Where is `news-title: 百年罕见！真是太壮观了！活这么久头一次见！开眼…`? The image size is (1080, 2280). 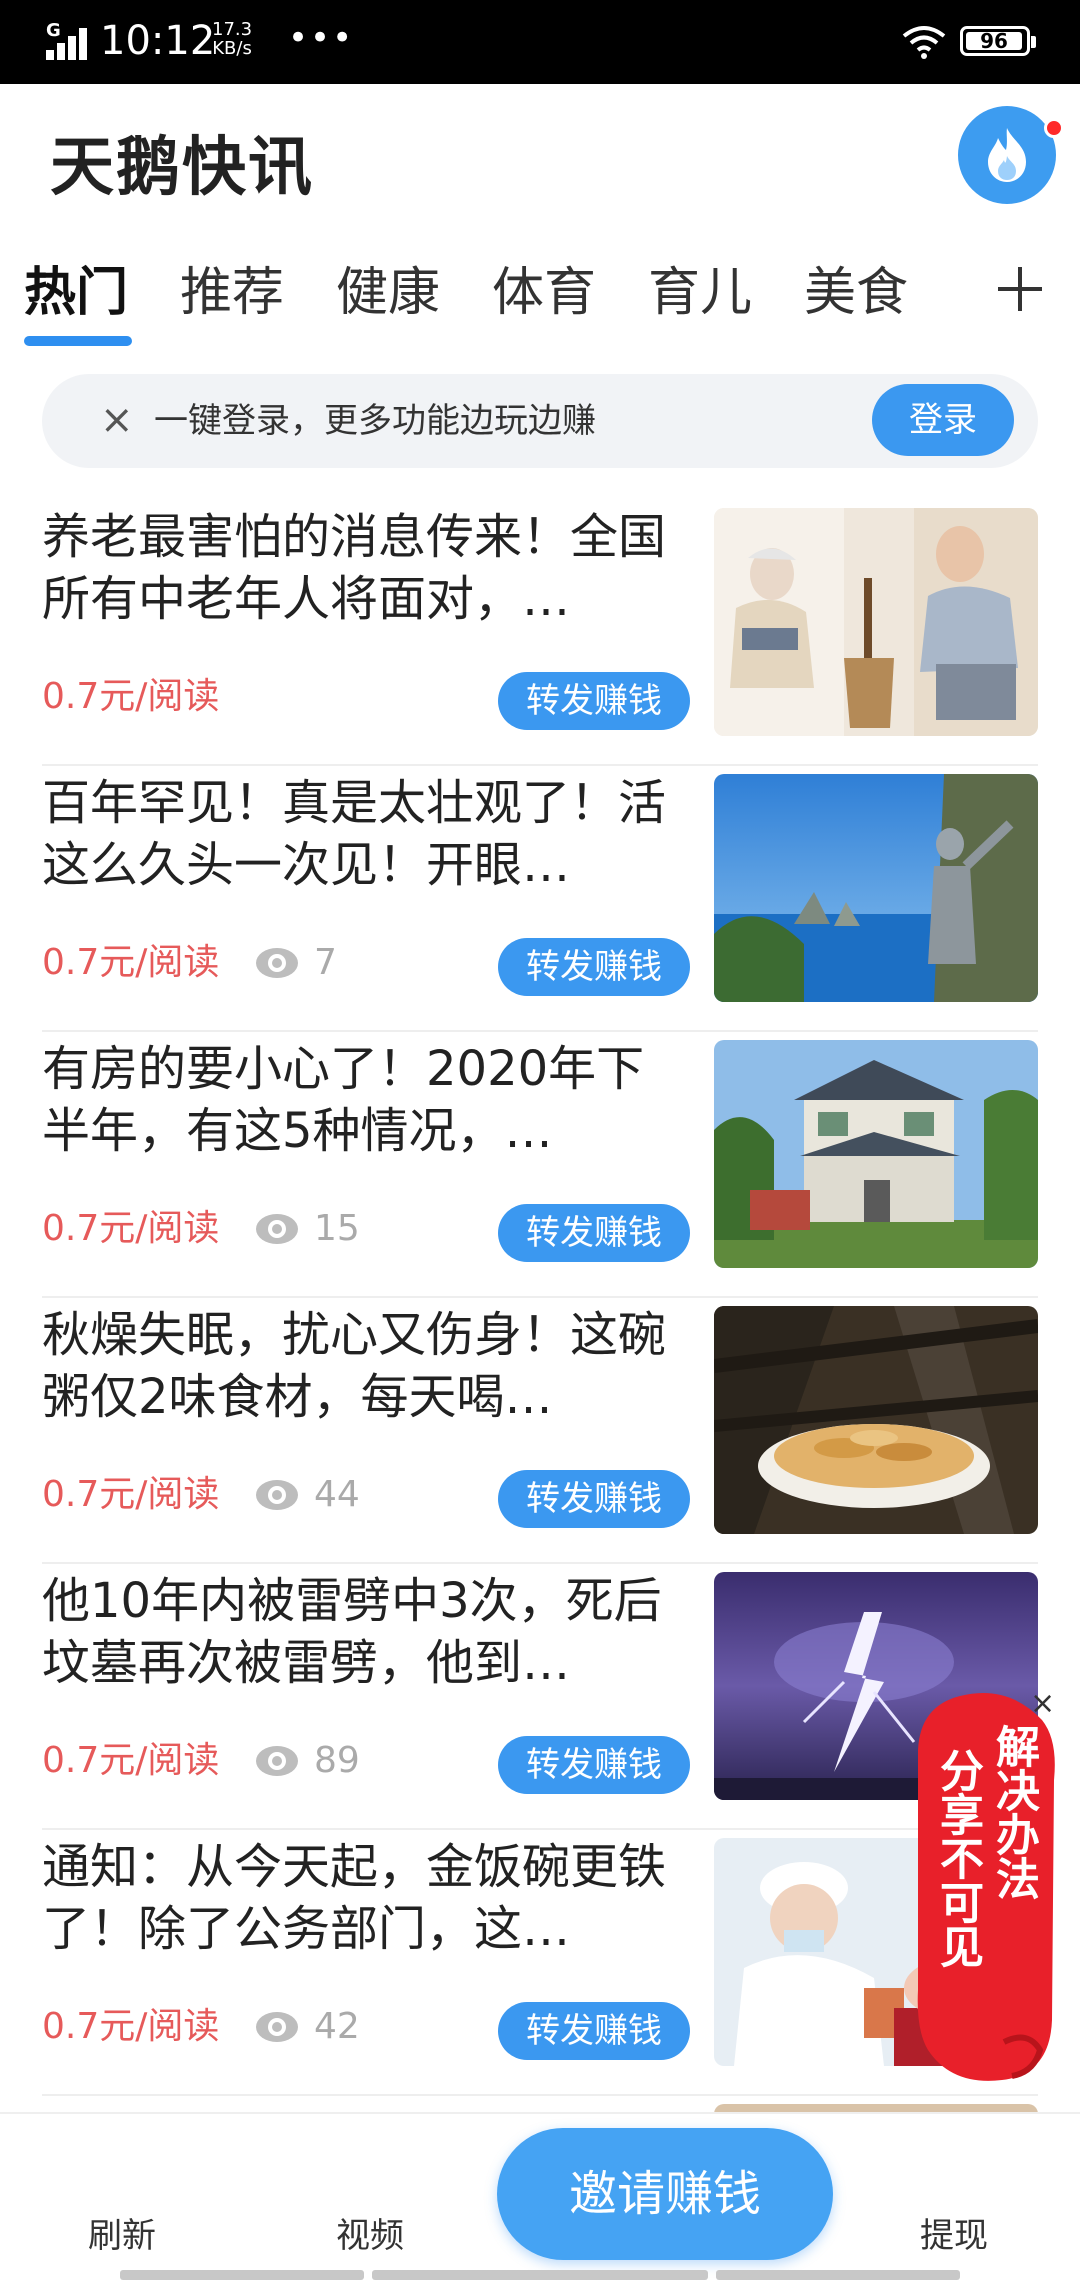
news-title: 百年罕见！真是太壮观了！活这么久头一次见！开眼… is located at coordinates (367, 834).